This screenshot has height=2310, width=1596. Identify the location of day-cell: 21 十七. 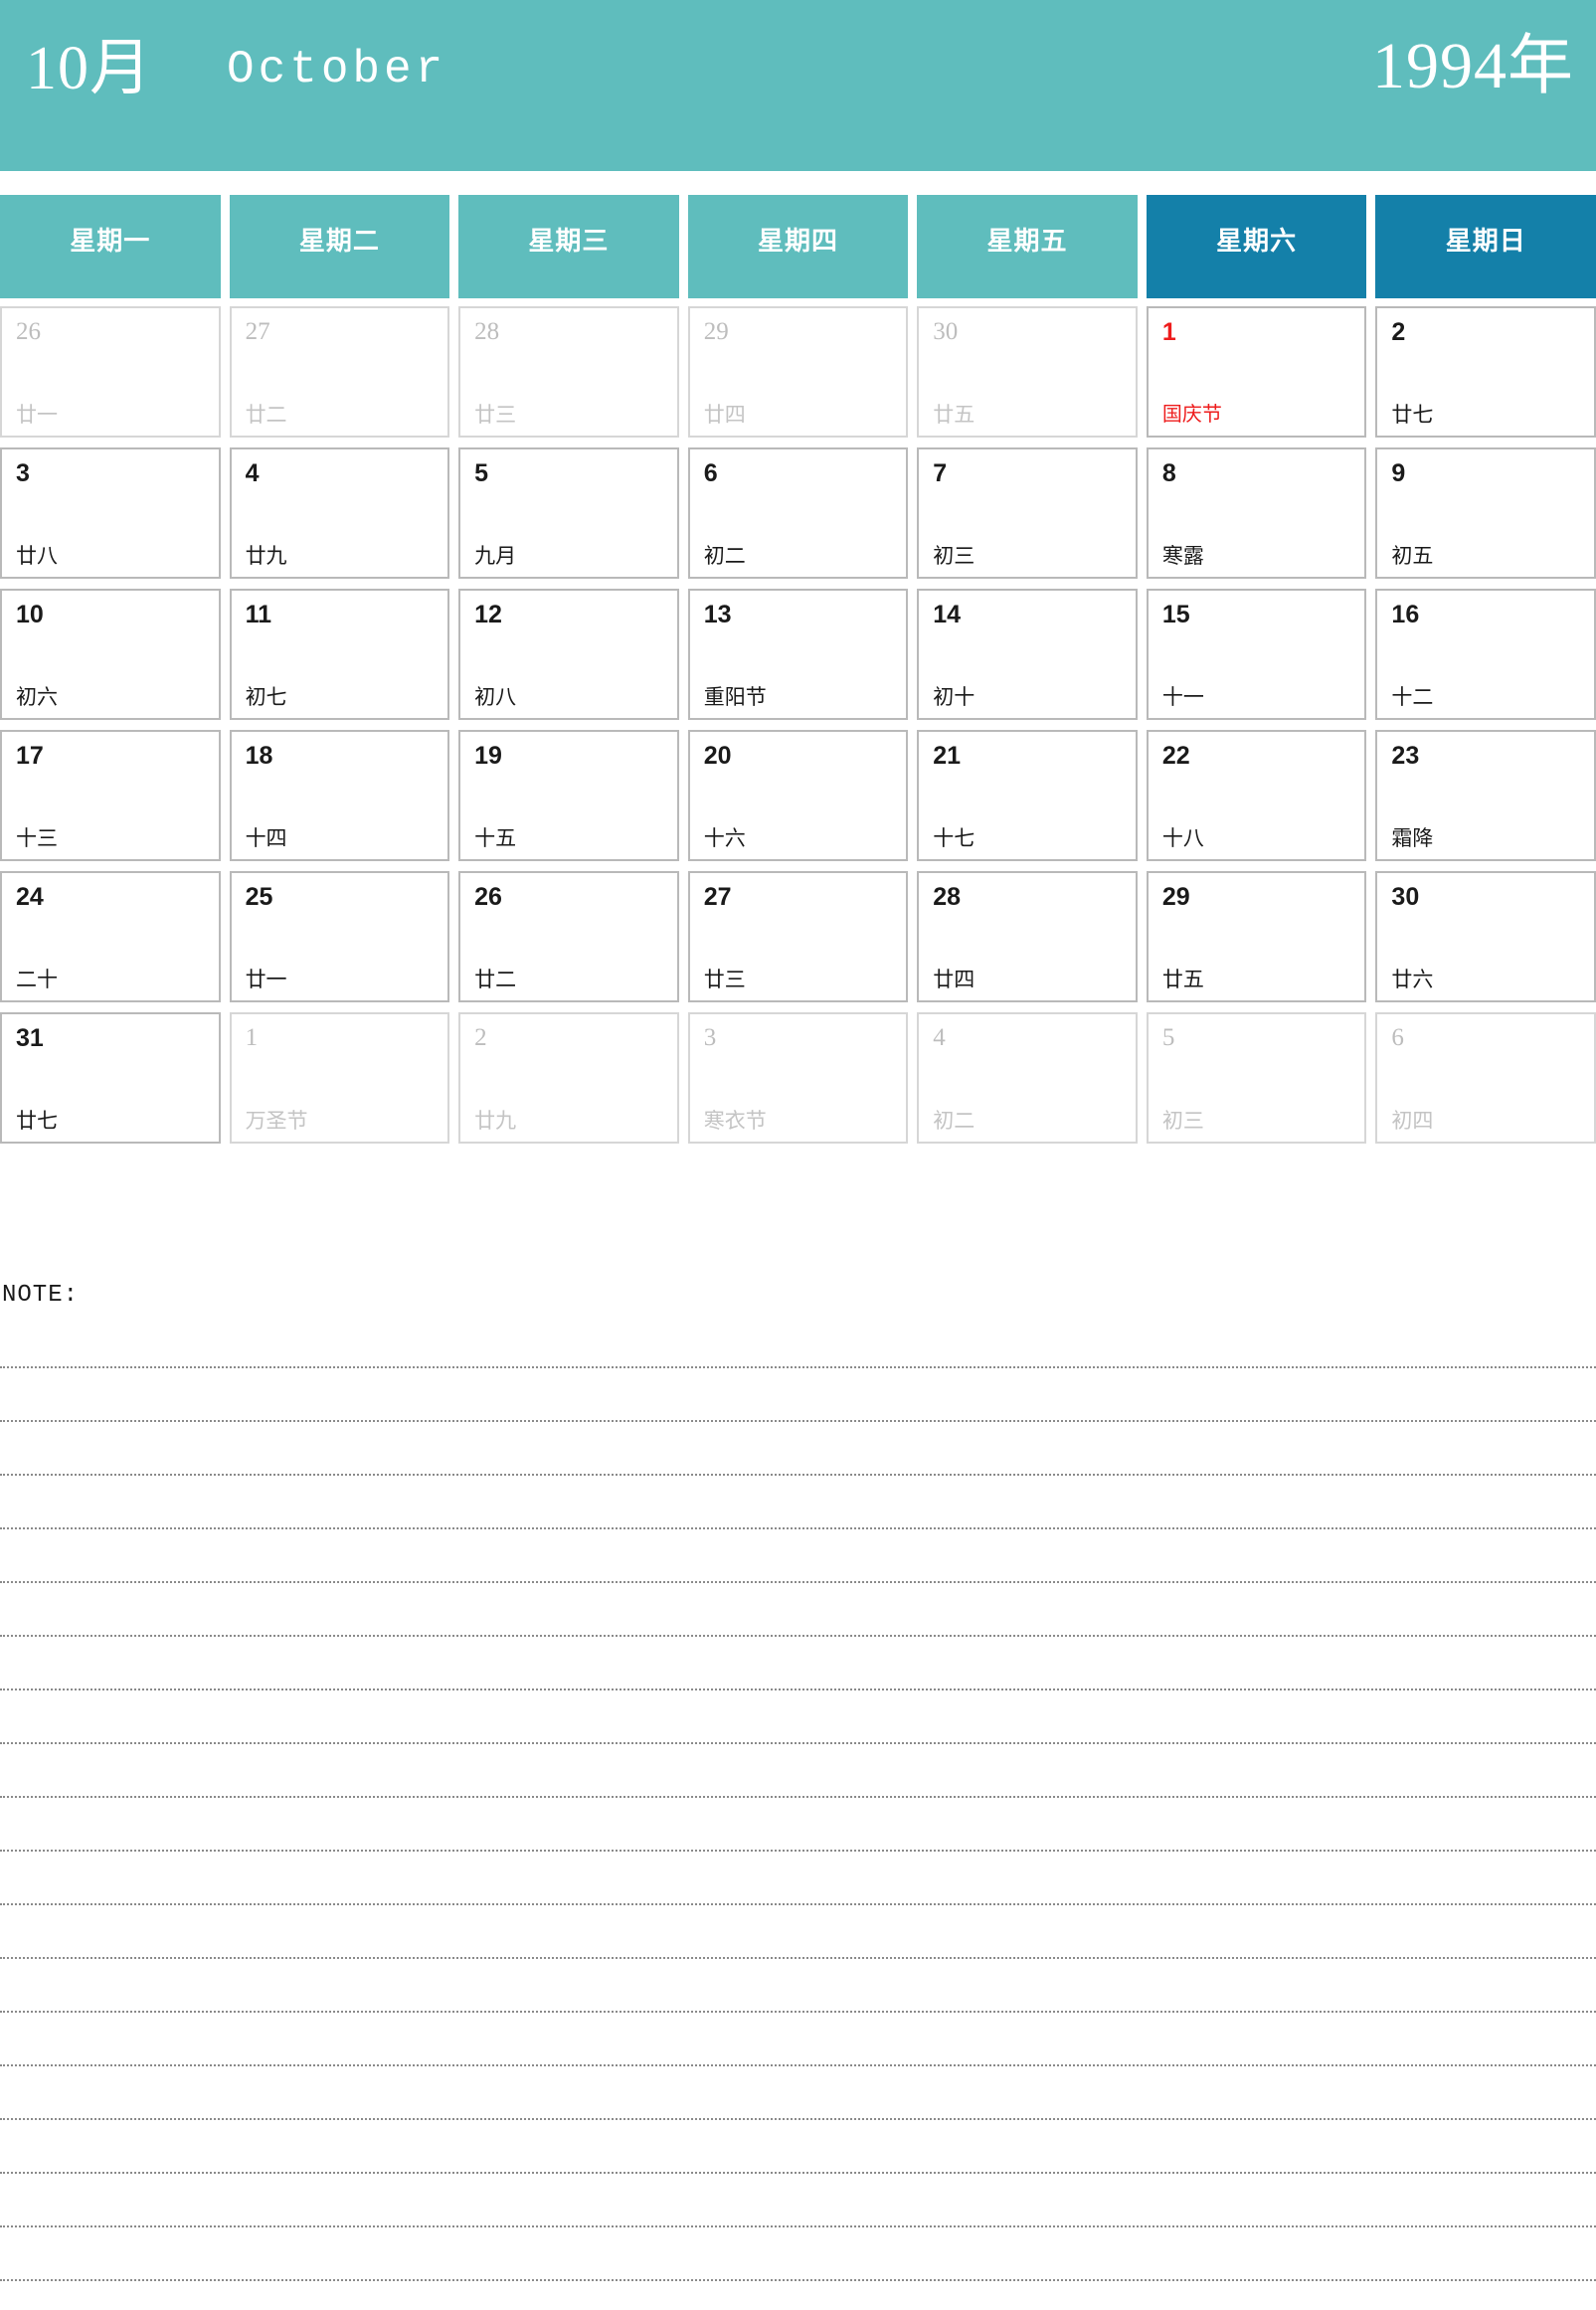
(1027, 796).